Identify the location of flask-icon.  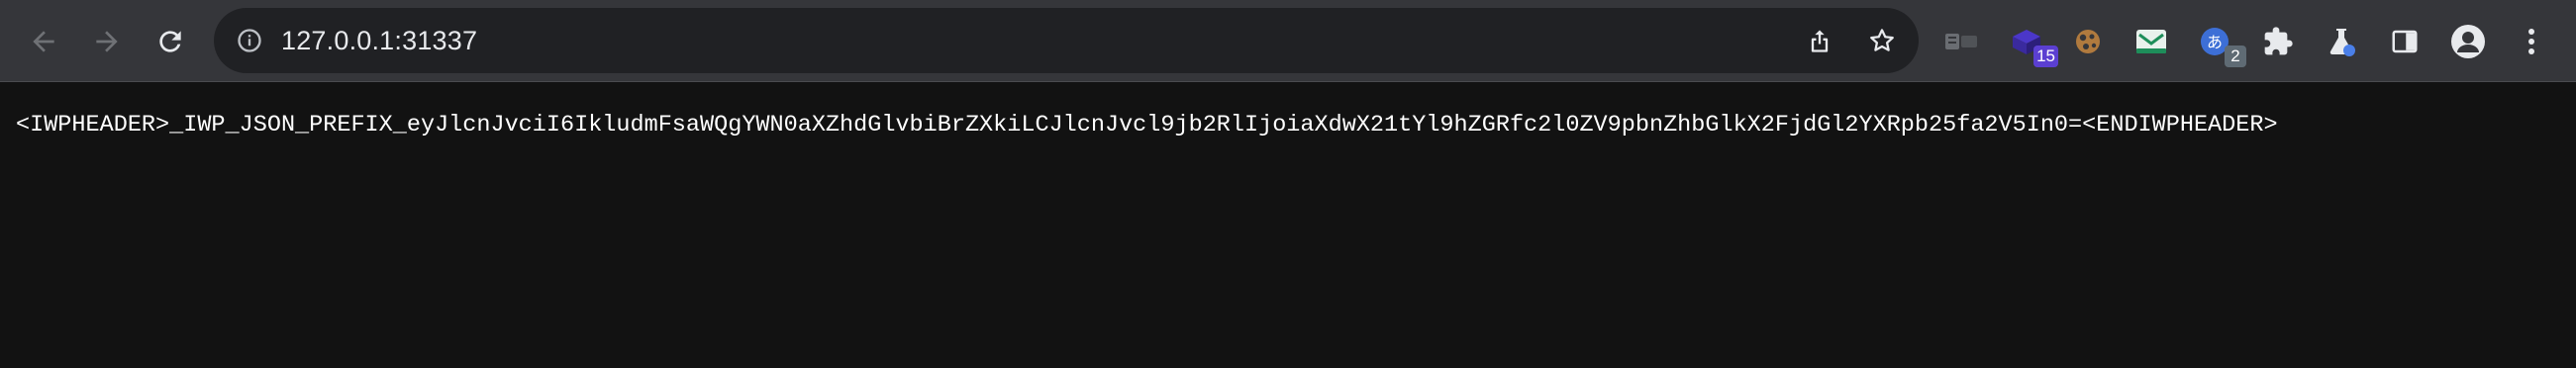
(2342, 42).